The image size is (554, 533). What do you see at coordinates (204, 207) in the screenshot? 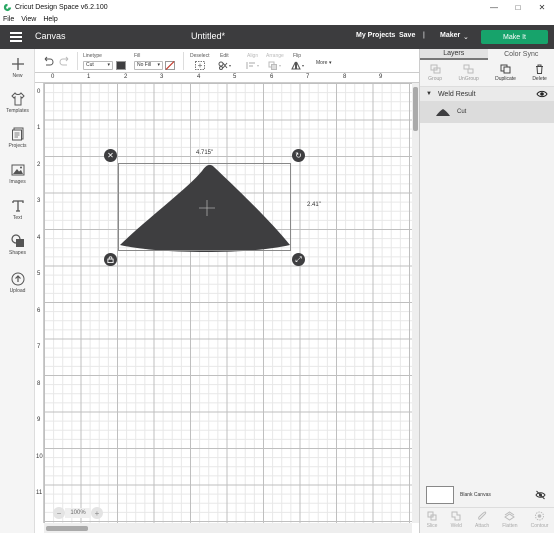
I see `selection-box` at bounding box center [204, 207].